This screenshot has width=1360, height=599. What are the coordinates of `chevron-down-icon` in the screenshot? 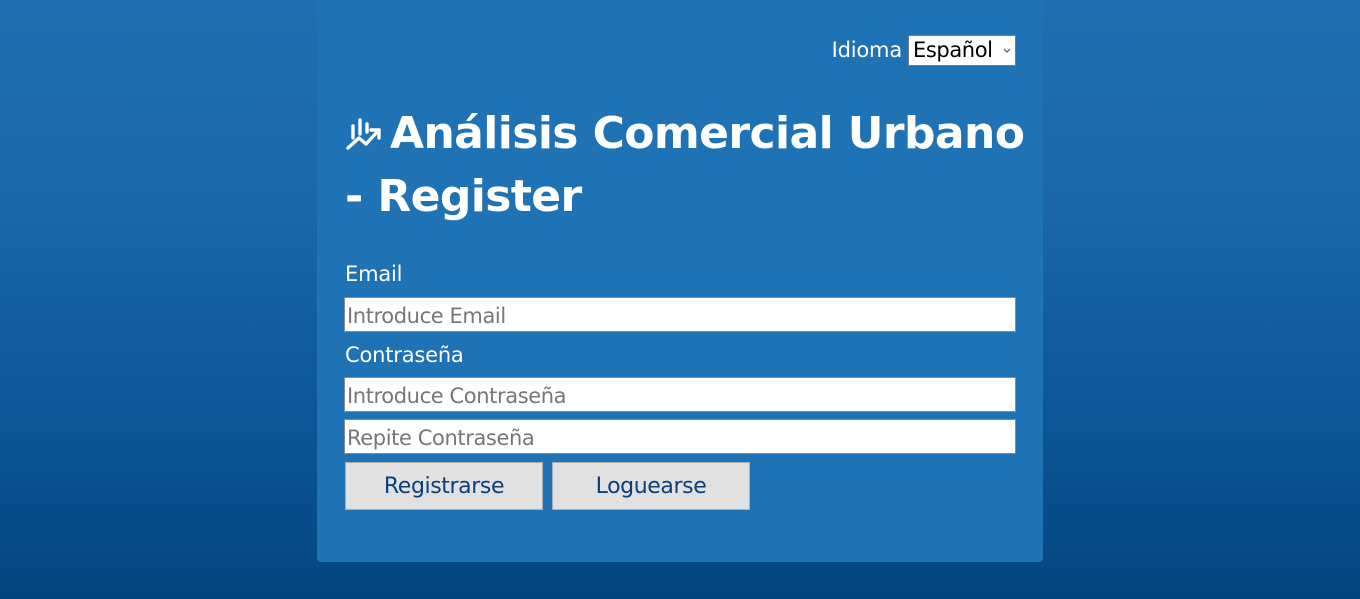 It's located at (1007, 50).